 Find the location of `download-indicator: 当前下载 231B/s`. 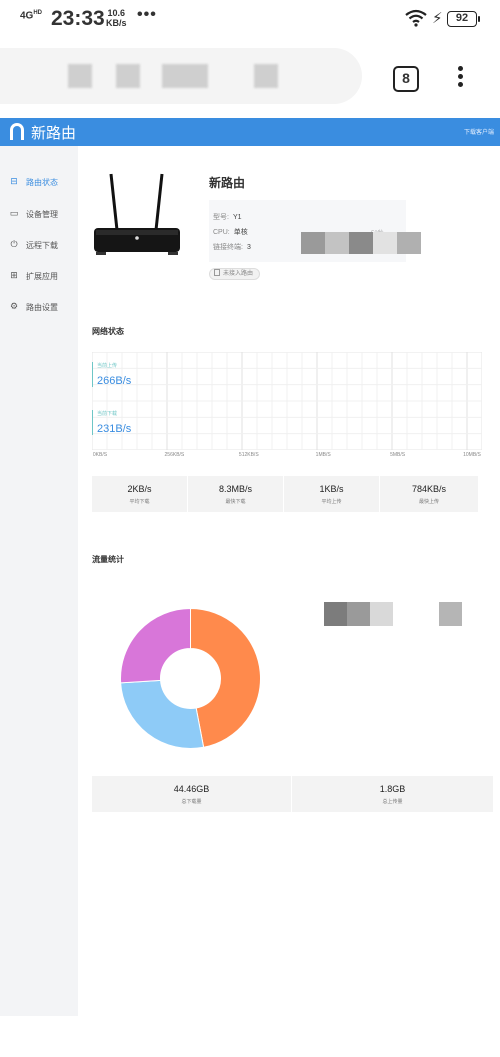

download-indicator: 当前下载 231B/s is located at coordinates (132, 422).